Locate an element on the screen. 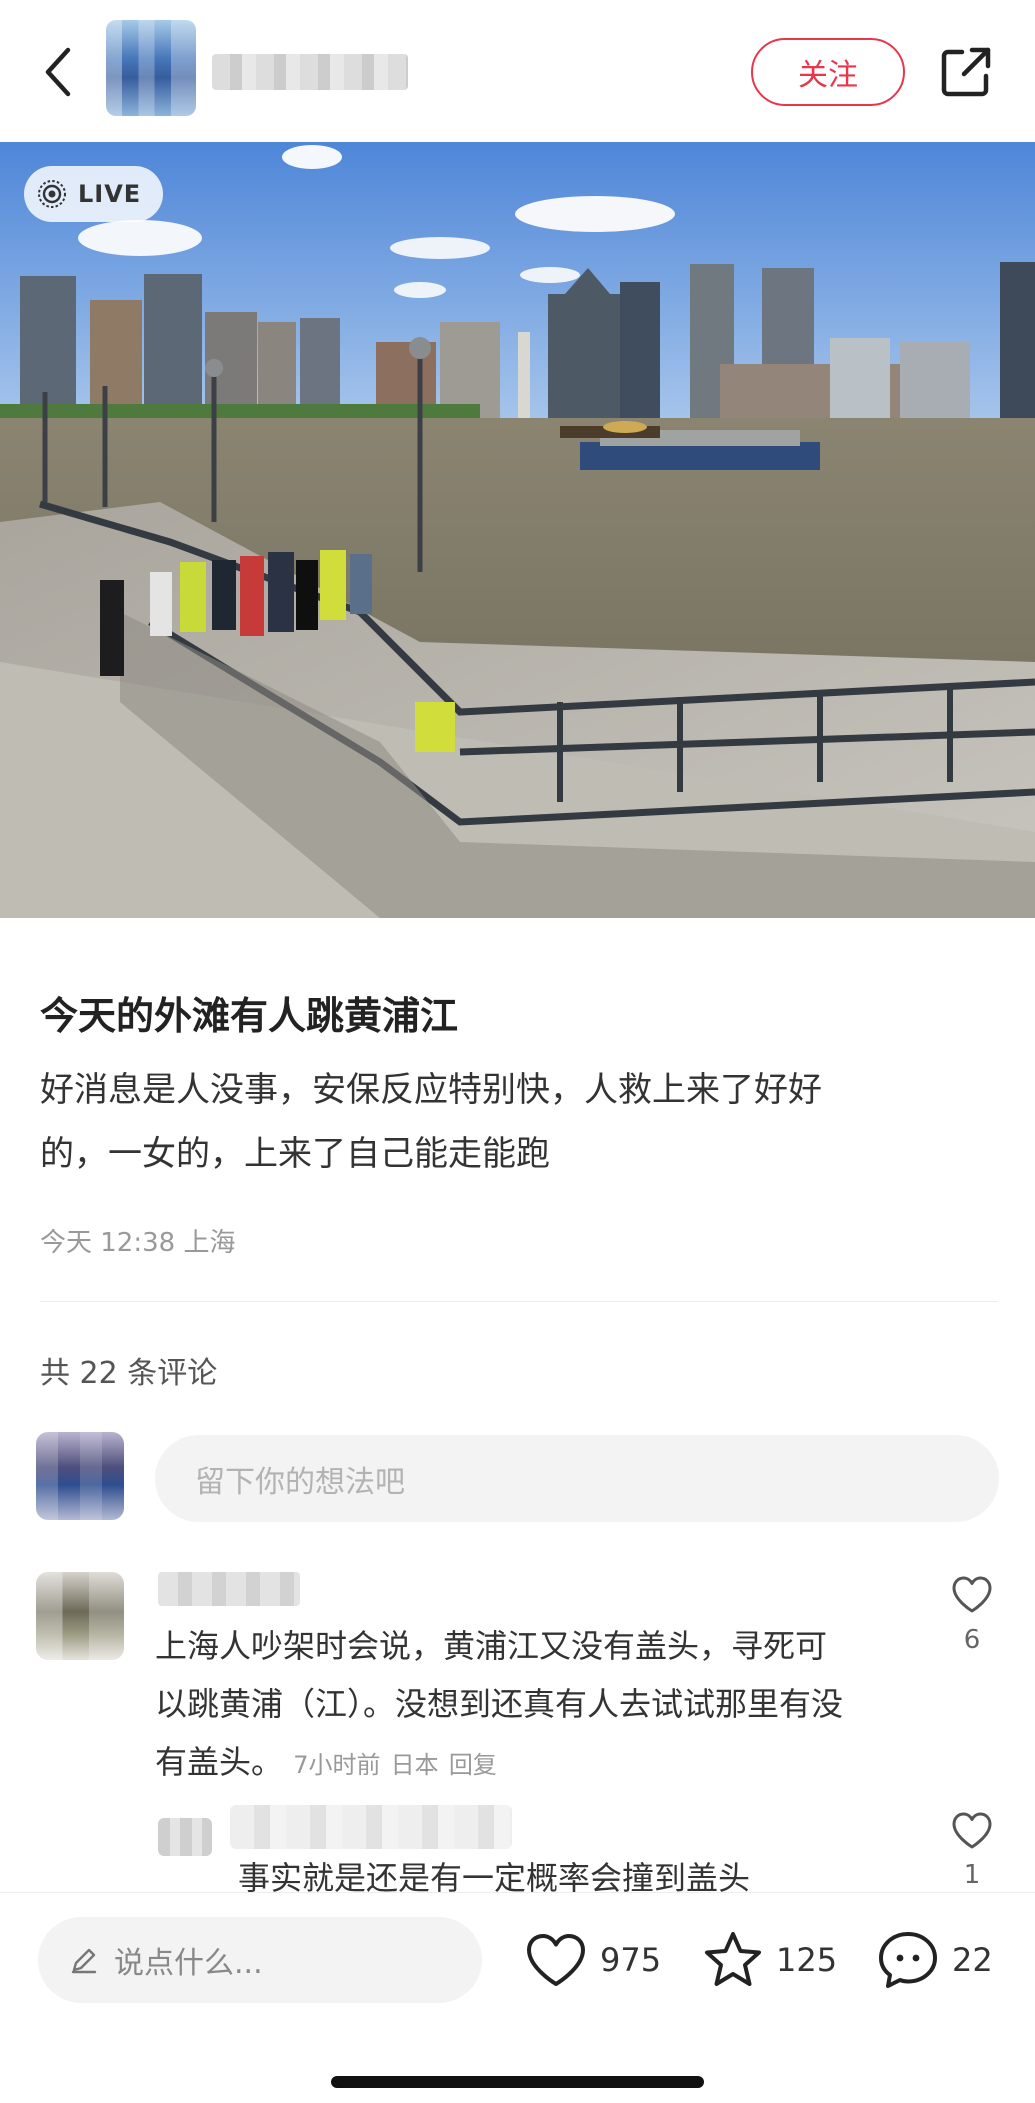  live-photo-badge: LIVE is located at coordinates (94, 194).